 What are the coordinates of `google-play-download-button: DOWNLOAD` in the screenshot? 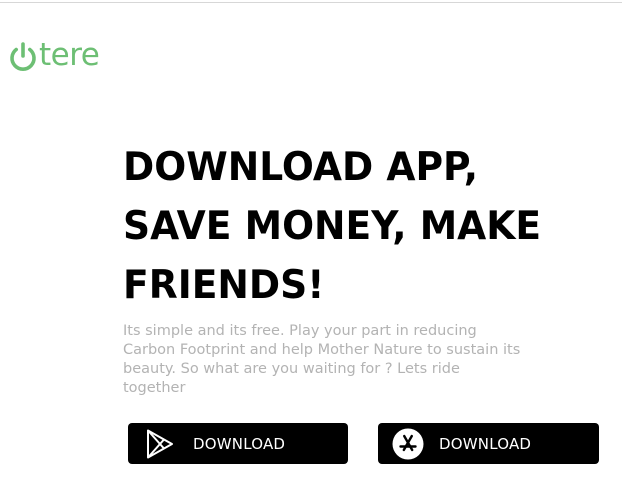 It's located at (238, 443).